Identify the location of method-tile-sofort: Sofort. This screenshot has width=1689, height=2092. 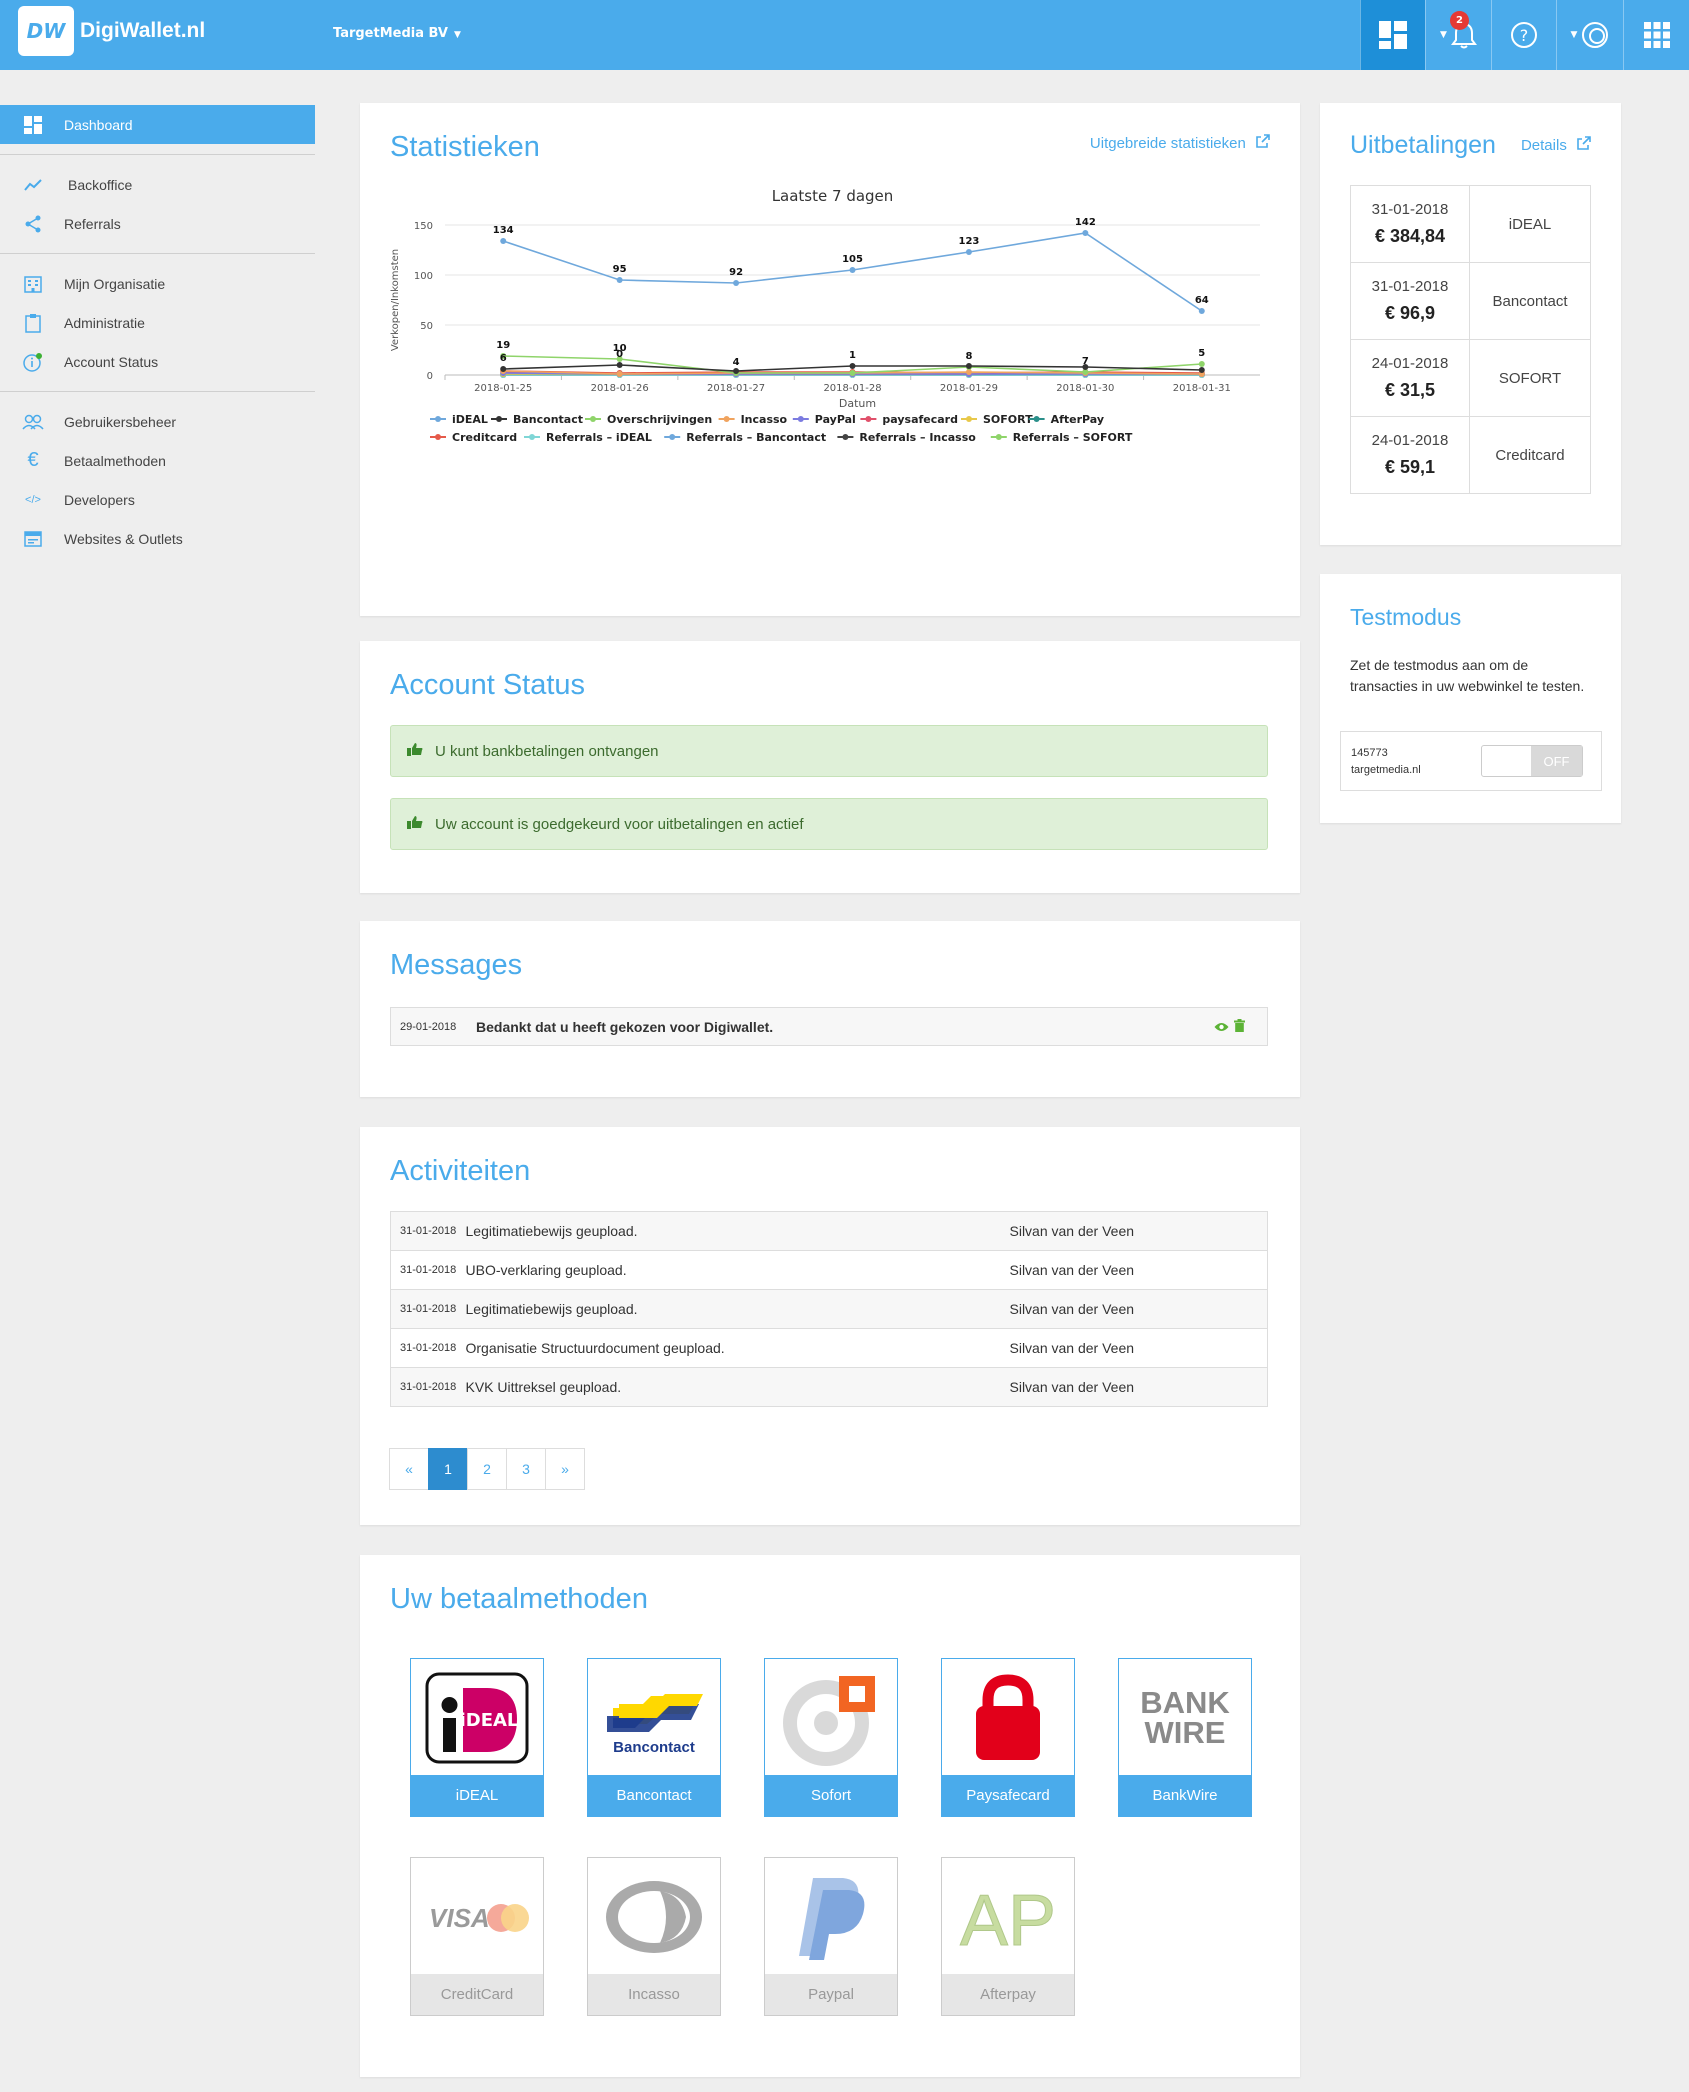
(831, 1737).